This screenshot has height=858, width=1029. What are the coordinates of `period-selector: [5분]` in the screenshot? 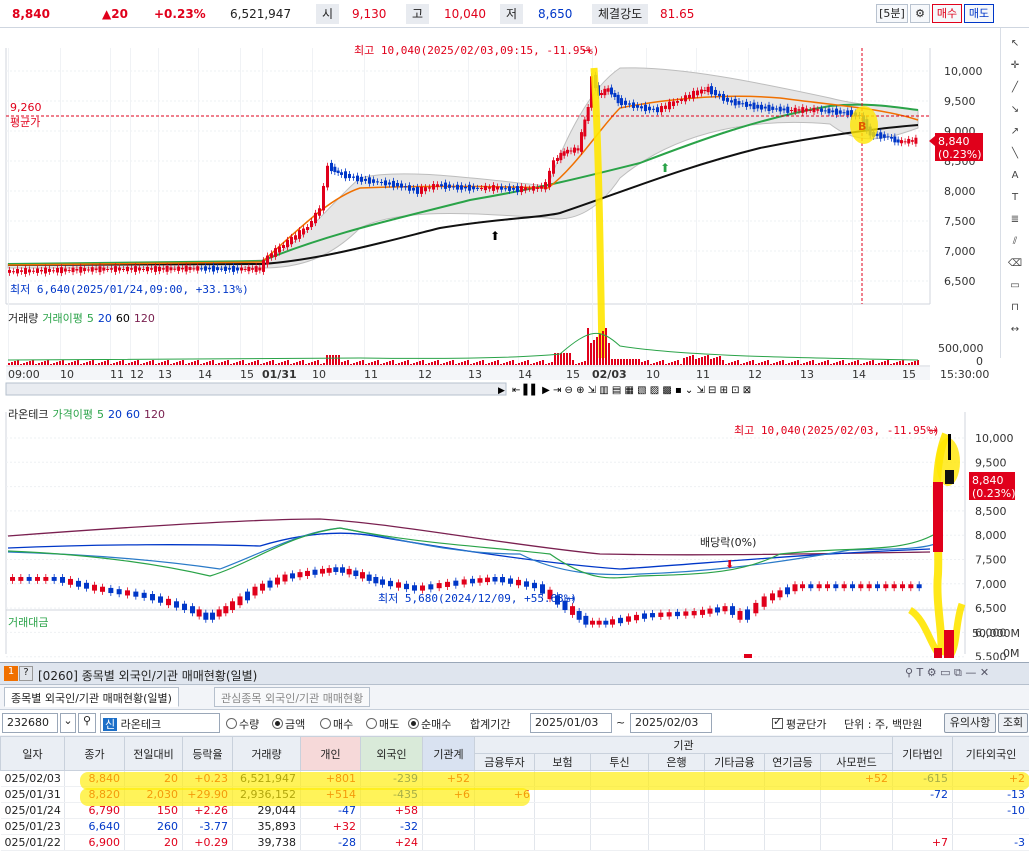 It's located at (892, 13).